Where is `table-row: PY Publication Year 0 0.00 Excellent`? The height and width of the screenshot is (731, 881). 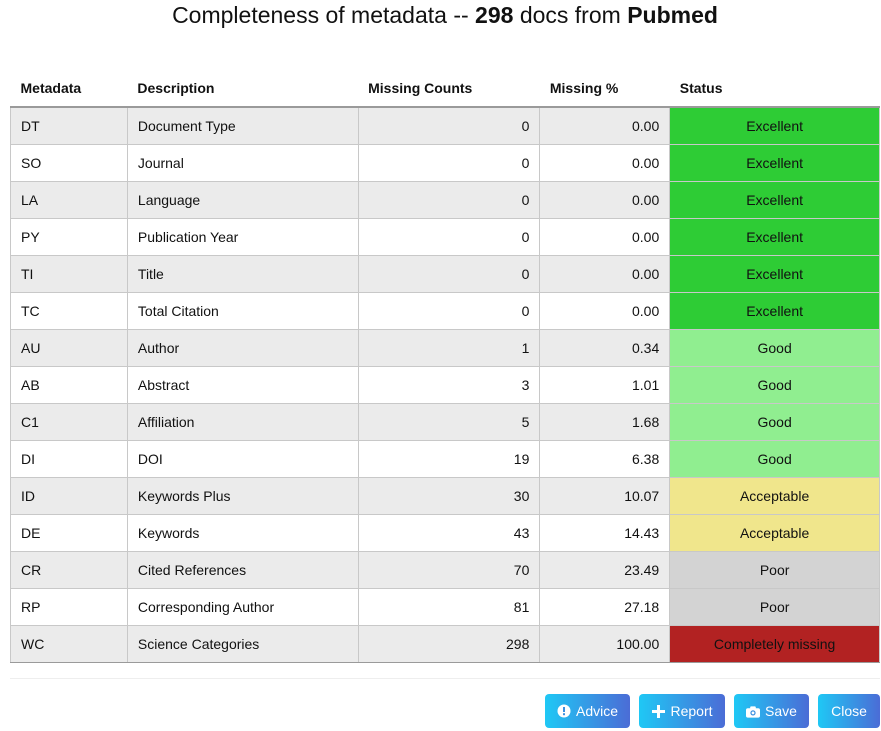
table-row: PY Publication Year 0 0.00 Excellent is located at coordinates (445, 237).